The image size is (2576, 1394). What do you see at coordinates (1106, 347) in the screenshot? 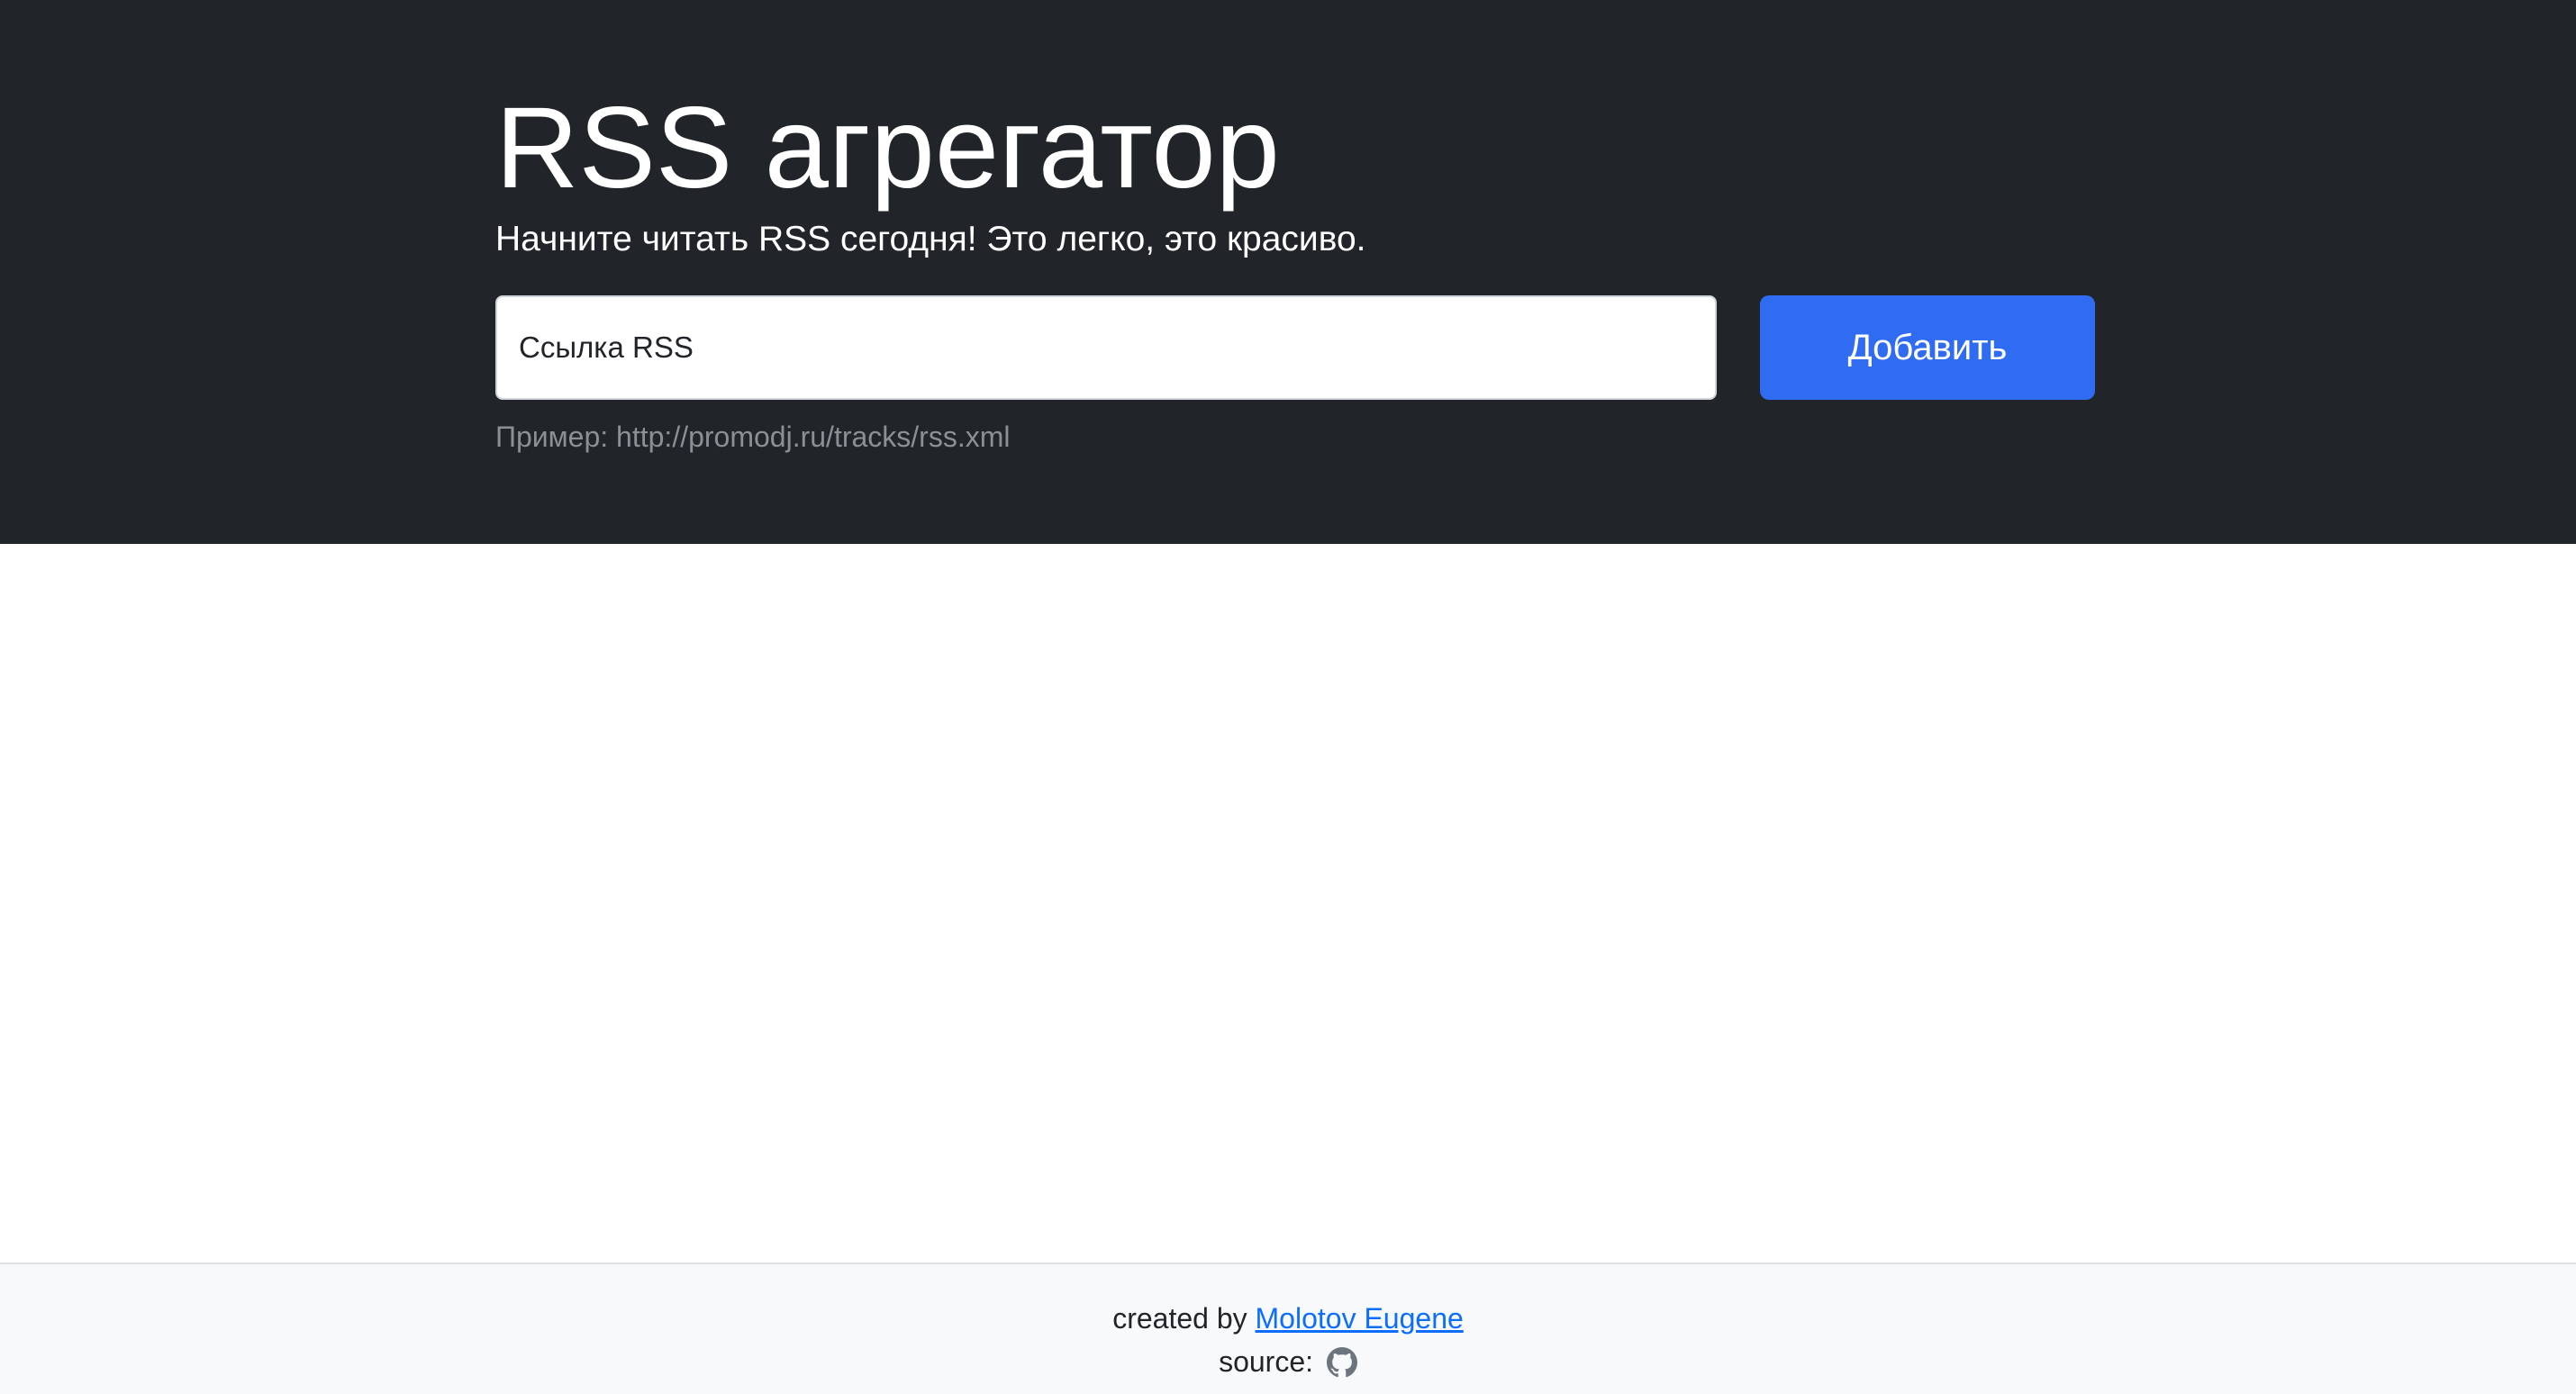
I see `rss-url-input` at bounding box center [1106, 347].